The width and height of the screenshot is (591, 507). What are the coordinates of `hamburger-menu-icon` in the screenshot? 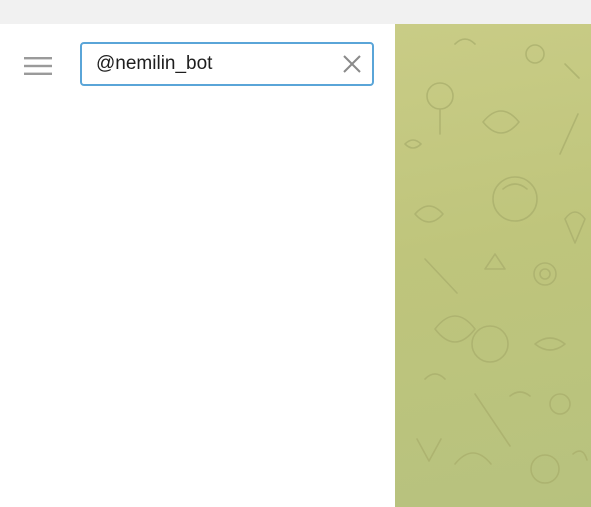 It's located at (38, 66).